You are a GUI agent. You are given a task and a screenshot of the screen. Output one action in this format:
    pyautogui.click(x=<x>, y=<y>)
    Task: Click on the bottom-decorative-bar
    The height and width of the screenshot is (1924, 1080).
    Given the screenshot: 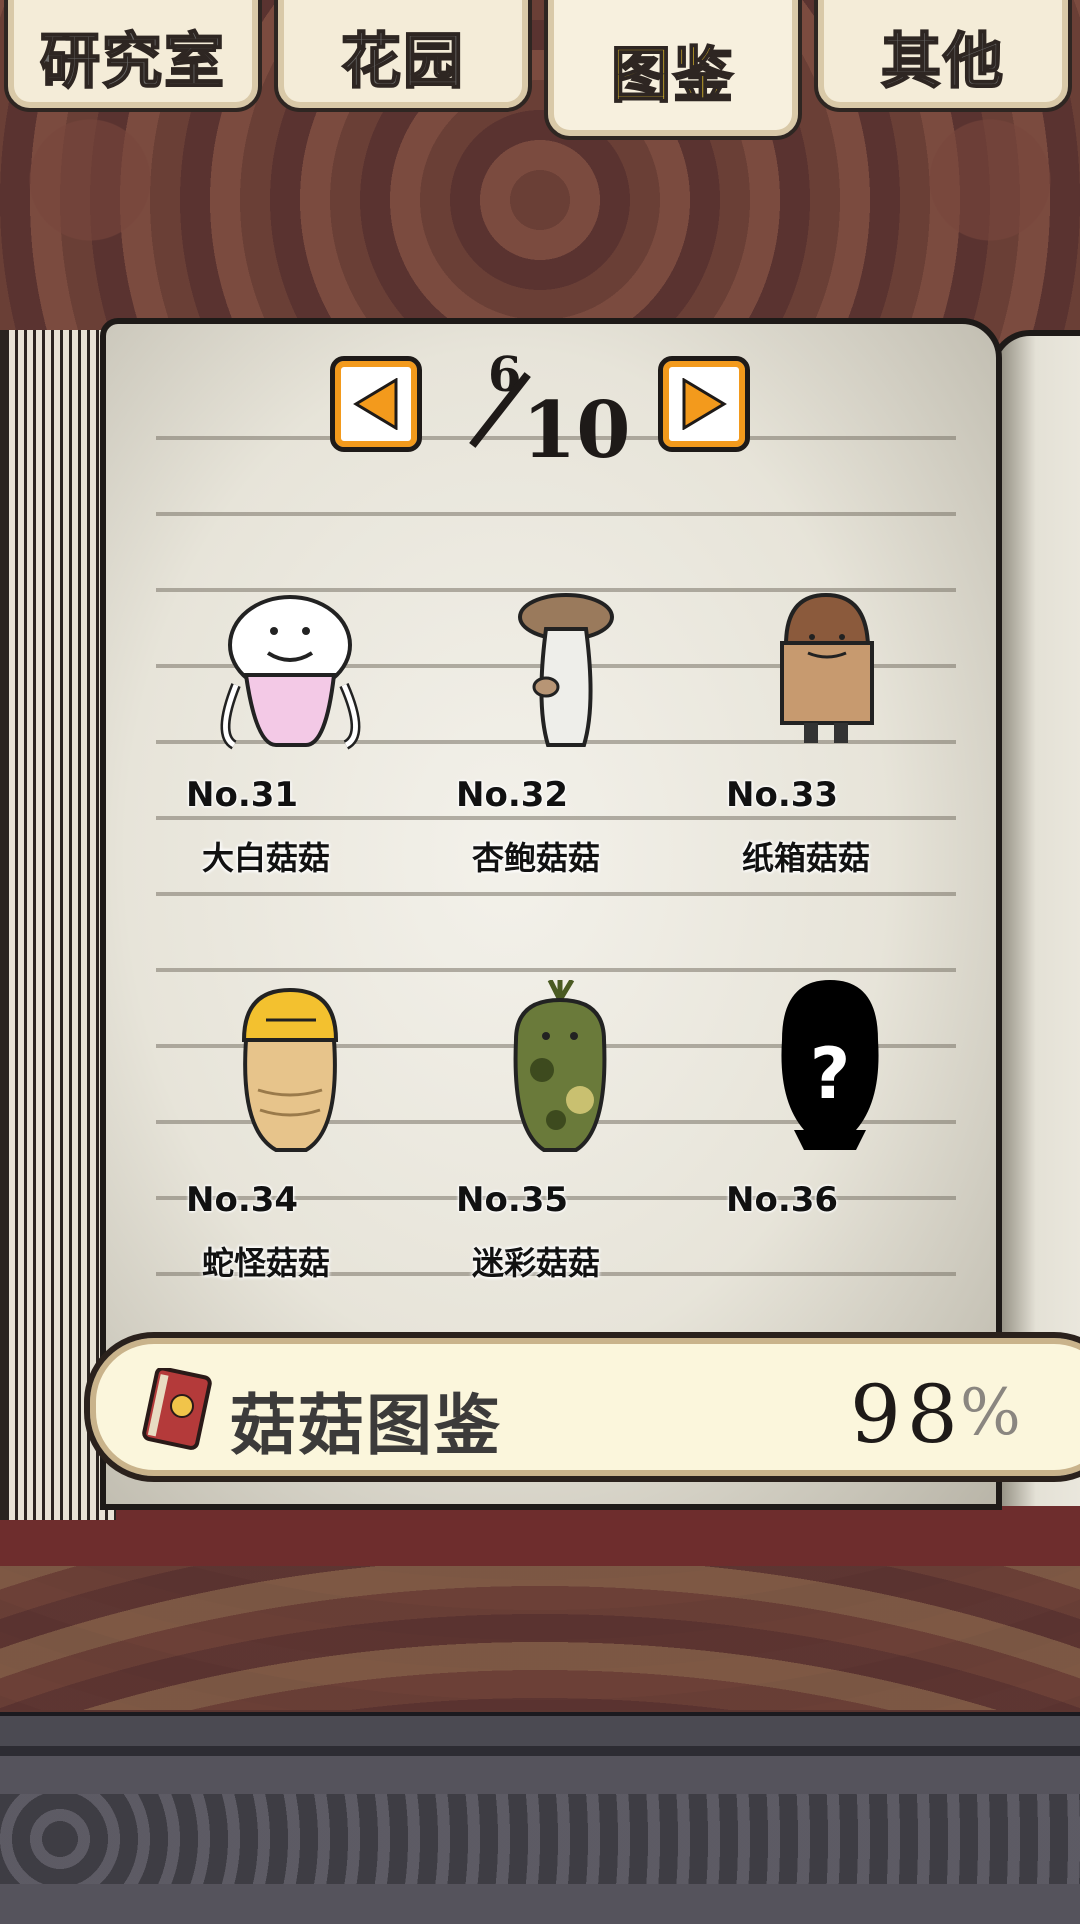 What is the action you would take?
    pyautogui.click(x=540, y=1818)
    